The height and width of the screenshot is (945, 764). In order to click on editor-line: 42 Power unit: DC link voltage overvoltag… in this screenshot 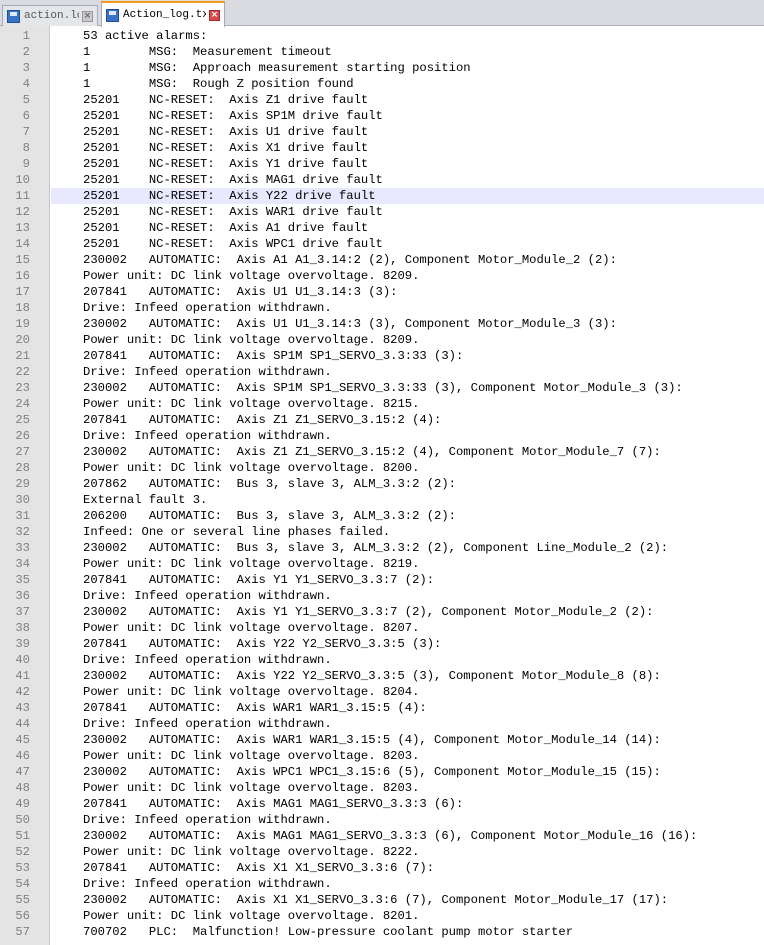, I will do `click(382, 692)`.